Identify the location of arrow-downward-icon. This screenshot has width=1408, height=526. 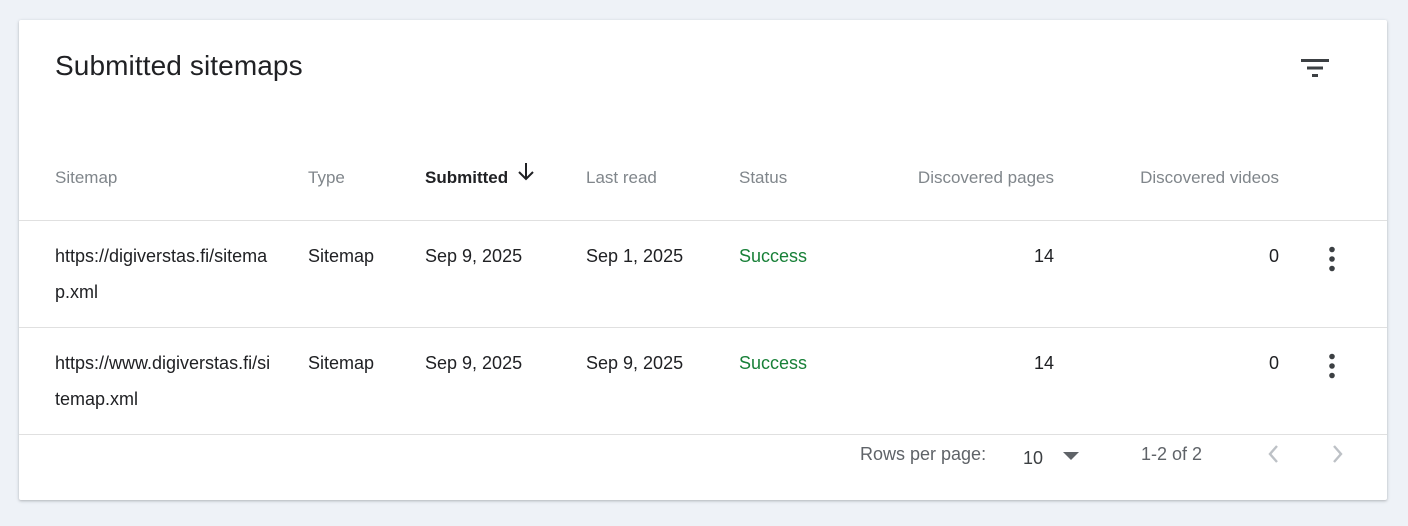
(526, 178).